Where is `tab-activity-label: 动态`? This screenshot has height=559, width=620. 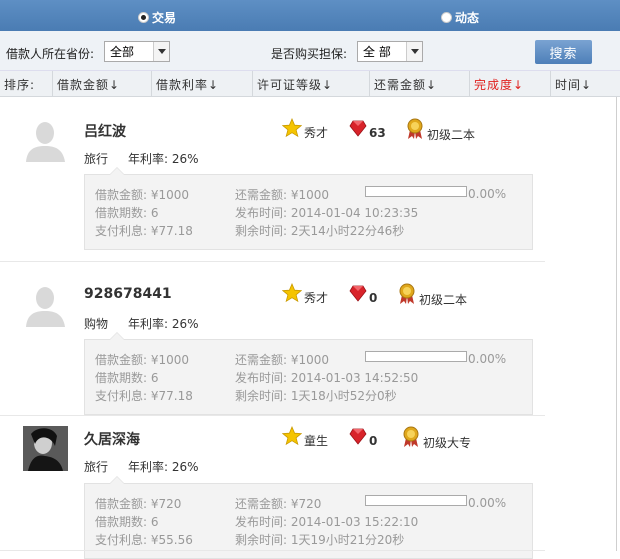
tab-activity-label: 动态 is located at coordinates (467, 18).